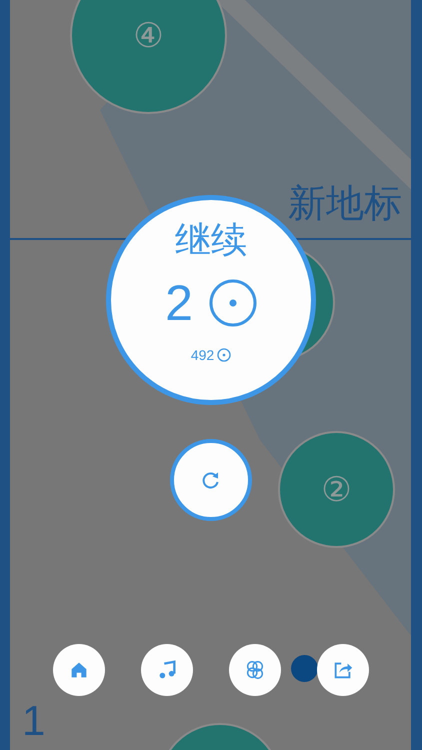  I want to click on music-button, so click(167, 670).